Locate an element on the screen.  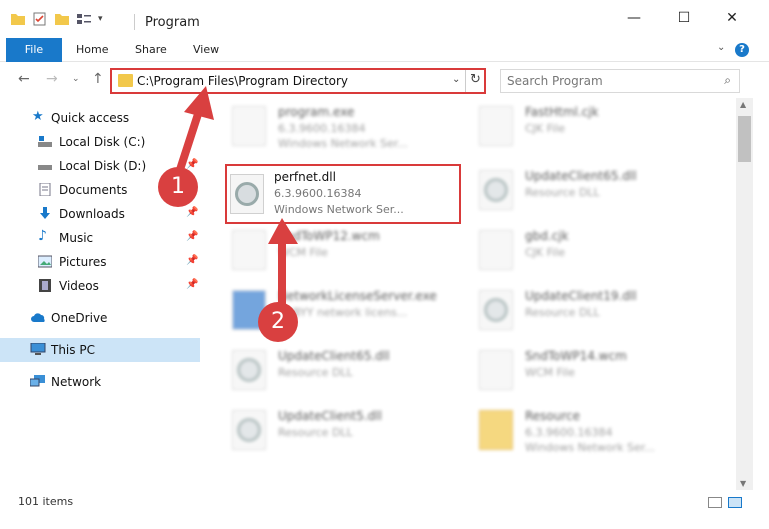
address-bar: C:\Program Files\Program Directory ⌄ ↻ is located at coordinates (298, 81).